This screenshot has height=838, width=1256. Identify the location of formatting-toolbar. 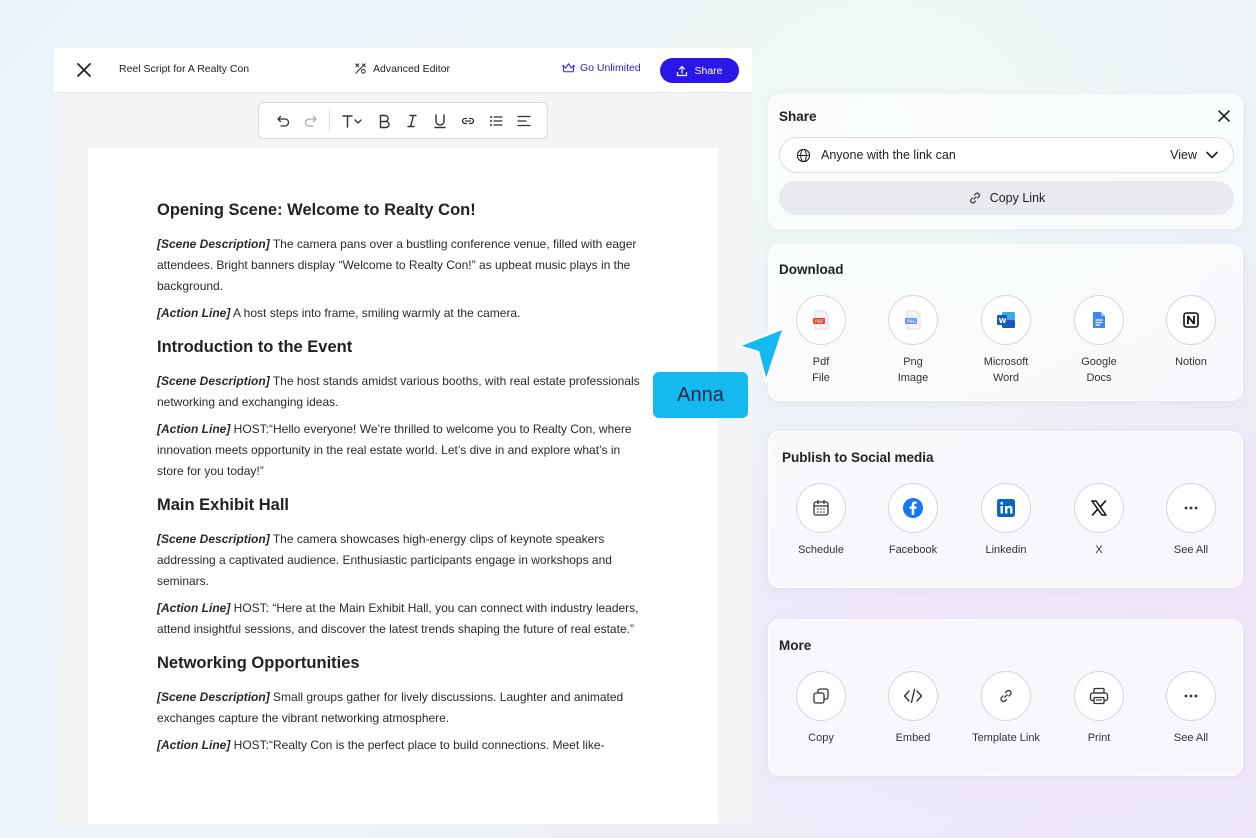
(403, 120).